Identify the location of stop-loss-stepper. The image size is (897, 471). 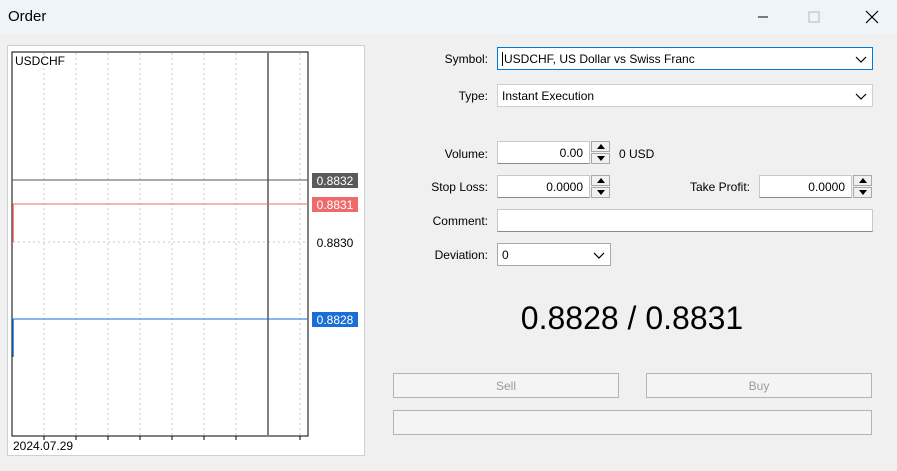
(600, 186).